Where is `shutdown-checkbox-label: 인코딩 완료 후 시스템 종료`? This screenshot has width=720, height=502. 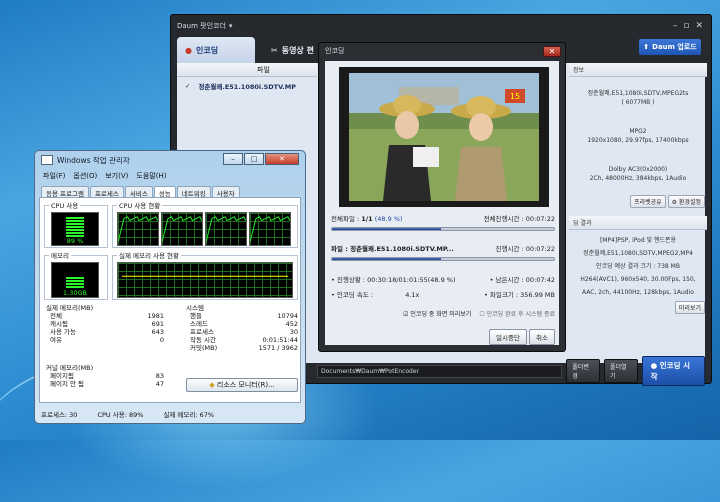
shutdown-checkbox-label: 인코딩 완료 후 시스템 종료 is located at coordinates (520, 314).